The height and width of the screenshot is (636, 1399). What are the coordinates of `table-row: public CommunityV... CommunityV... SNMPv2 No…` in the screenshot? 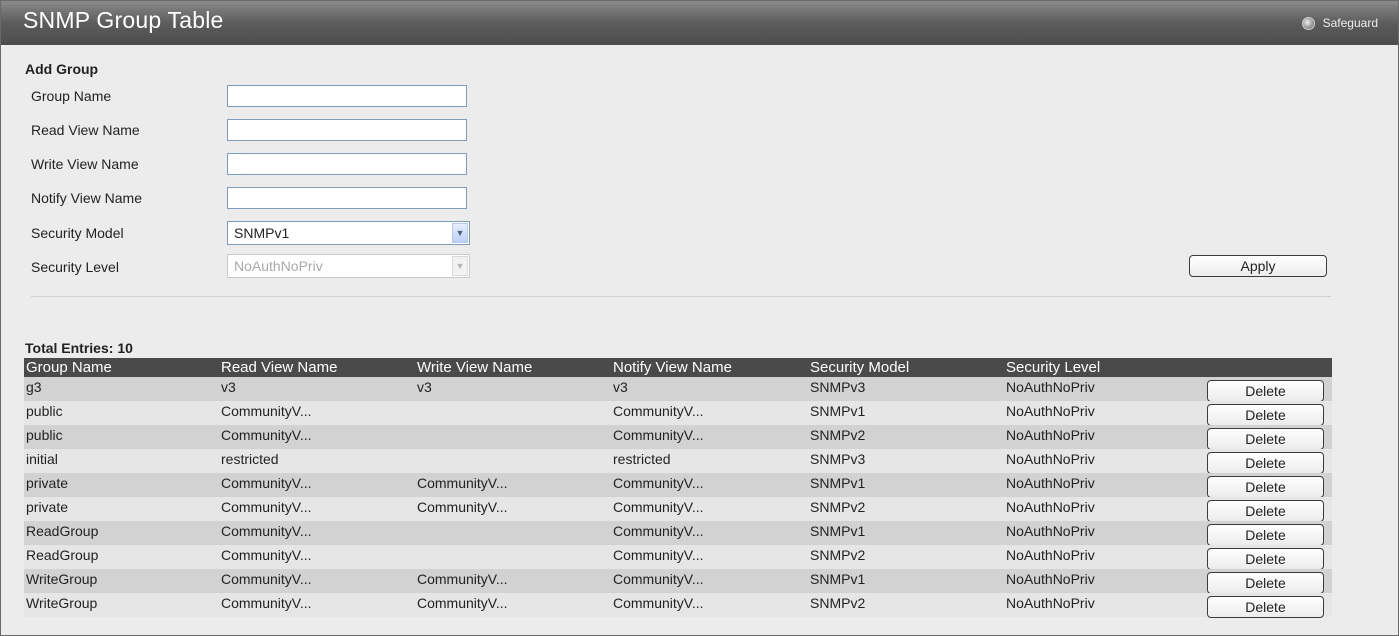 It's located at (678, 437).